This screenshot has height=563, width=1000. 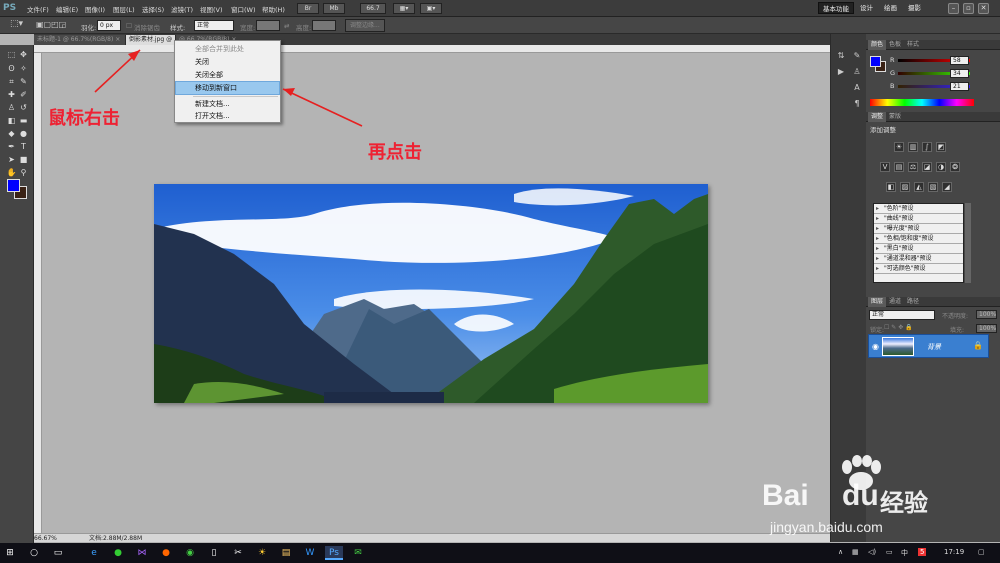 I want to click on preset-exposure: "曝光度"预设, so click(x=918, y=229).